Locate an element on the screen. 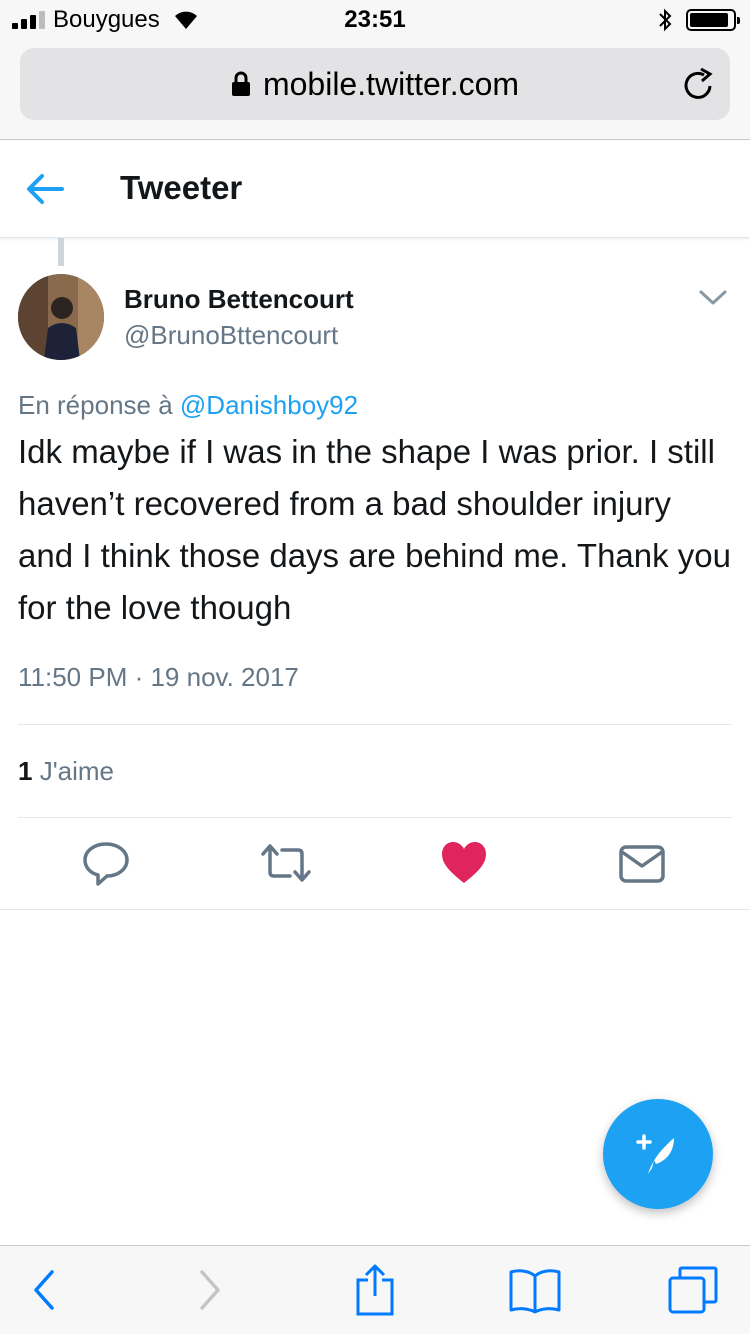  reply-icon is located at coordinates (106, 863).